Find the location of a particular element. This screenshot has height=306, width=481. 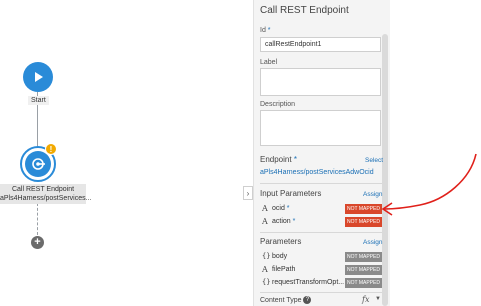

help-icon: ? is located at coordinates (307, 300).